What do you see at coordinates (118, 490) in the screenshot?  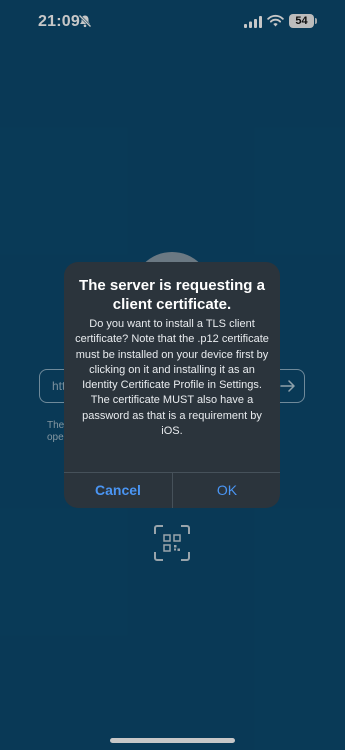 I see `cancel-button: Cancel` at bounding box center [118, 490].